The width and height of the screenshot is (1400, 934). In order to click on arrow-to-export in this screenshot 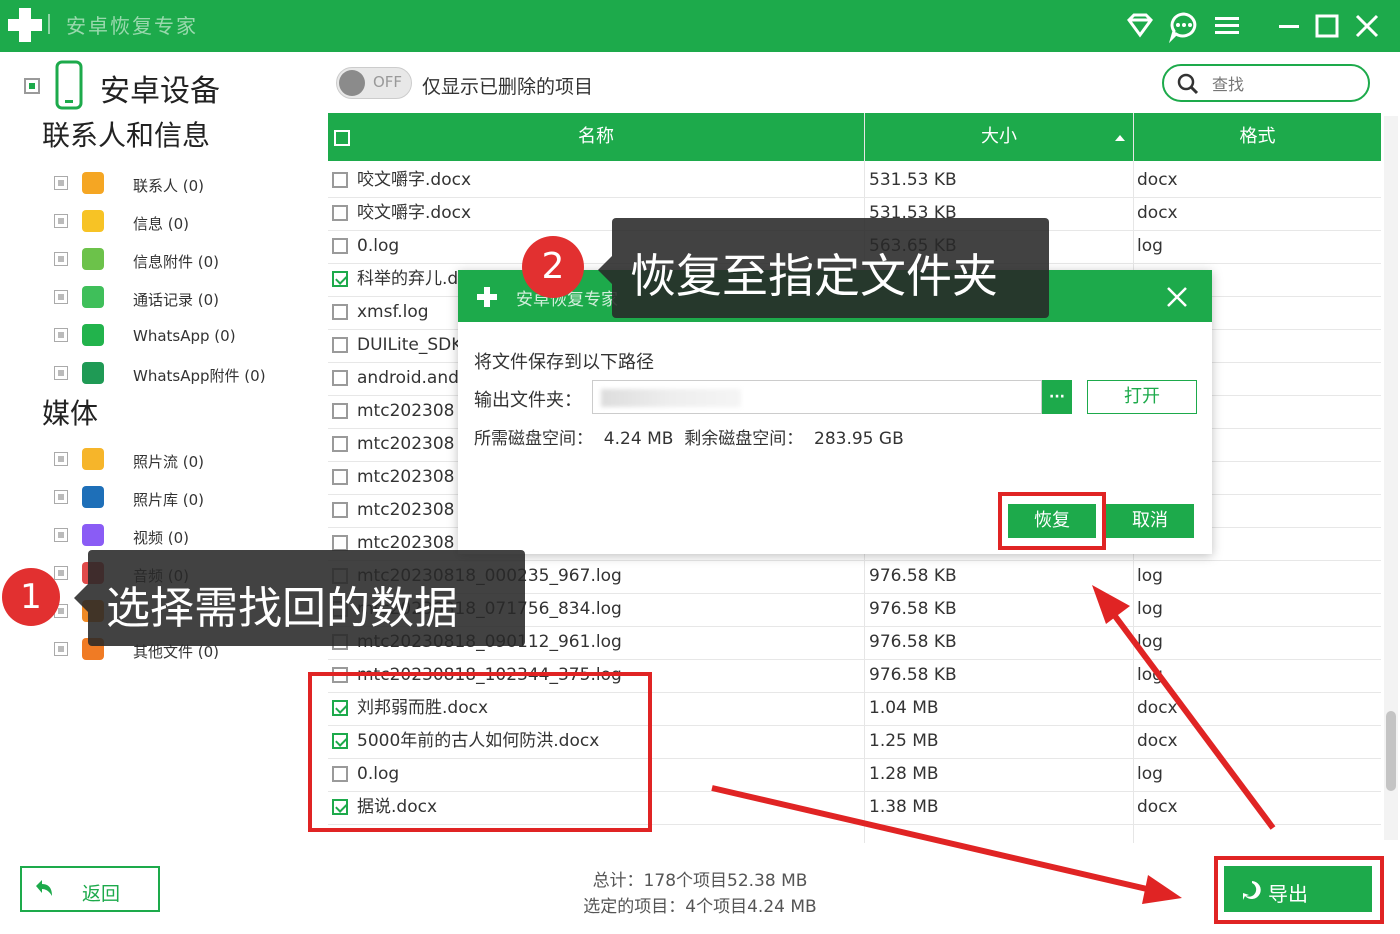, I will do `click(946, 844)`.